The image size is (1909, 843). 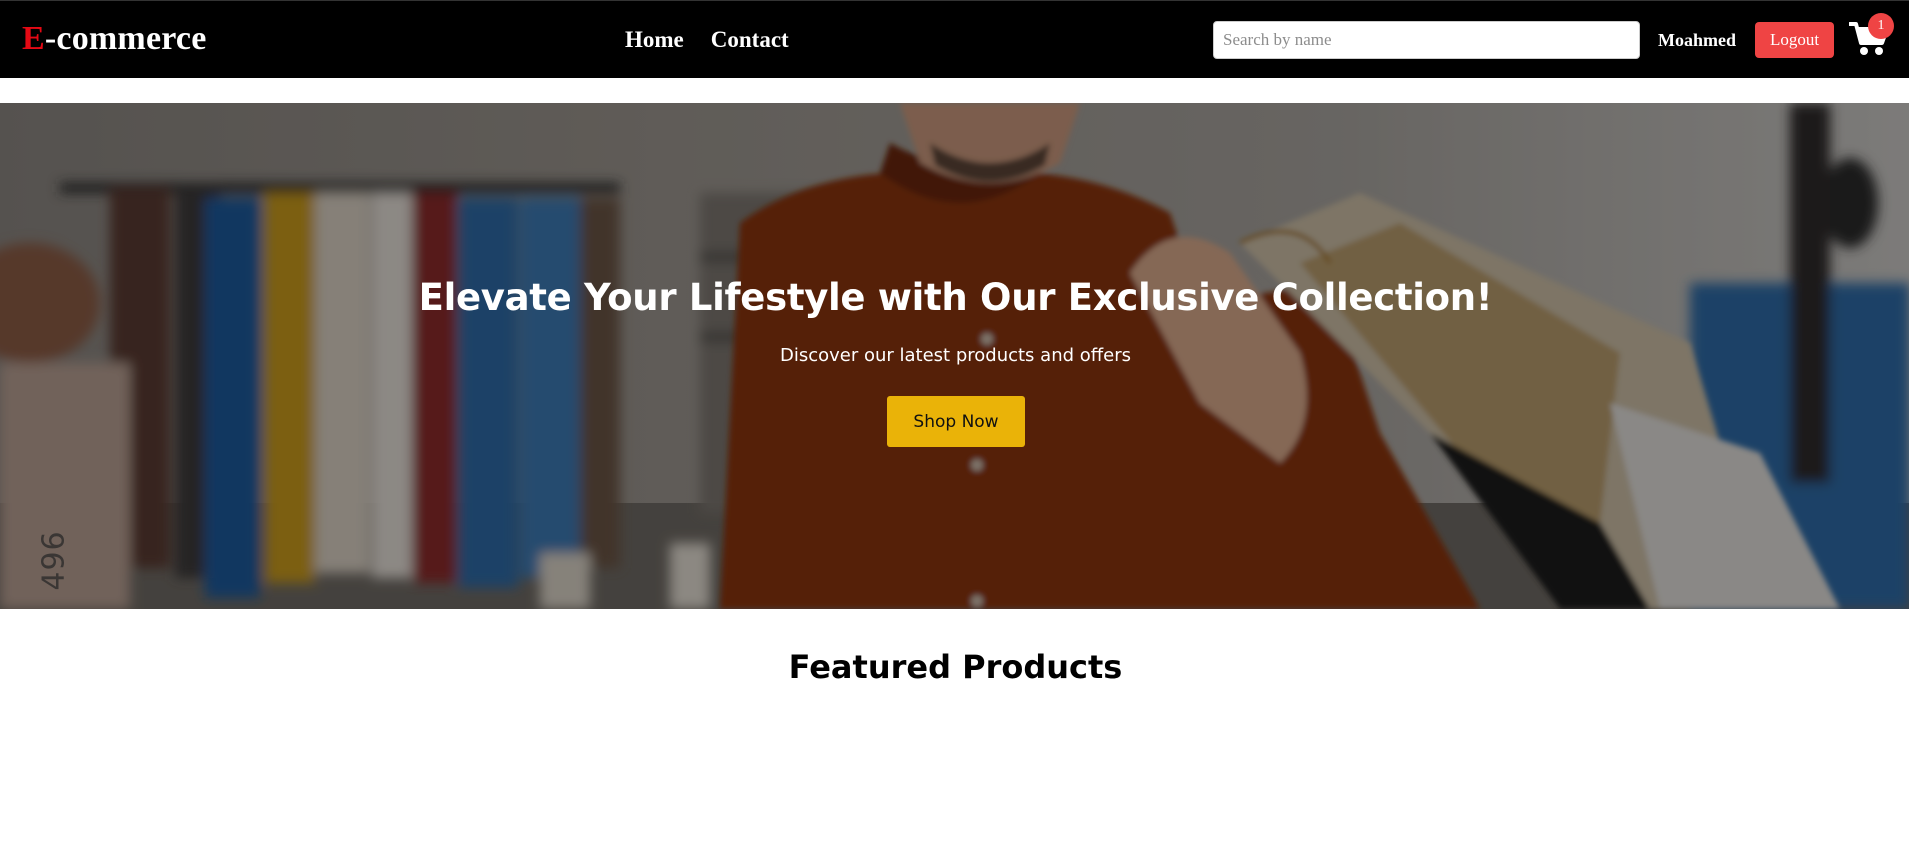 What do you see at coordinates (1697, 40) in the screenshot?
I see `username: Moahmed` at bounding box center [1697, 40].